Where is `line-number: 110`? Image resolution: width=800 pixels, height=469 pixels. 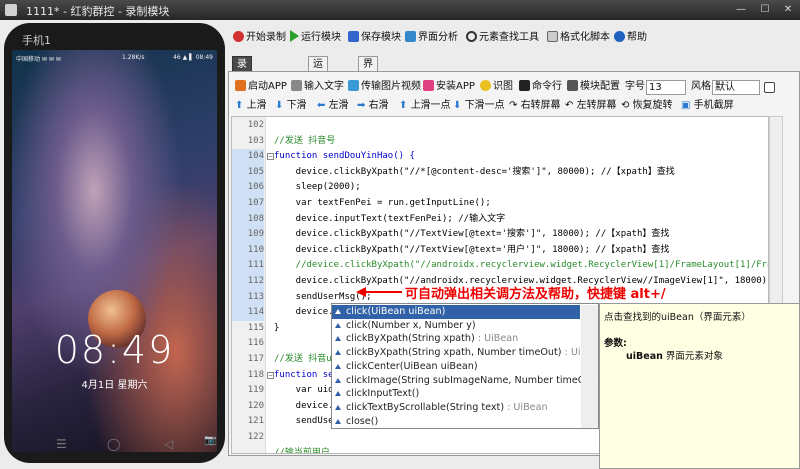 line-number: 110 is located at coordinates (248, 250).